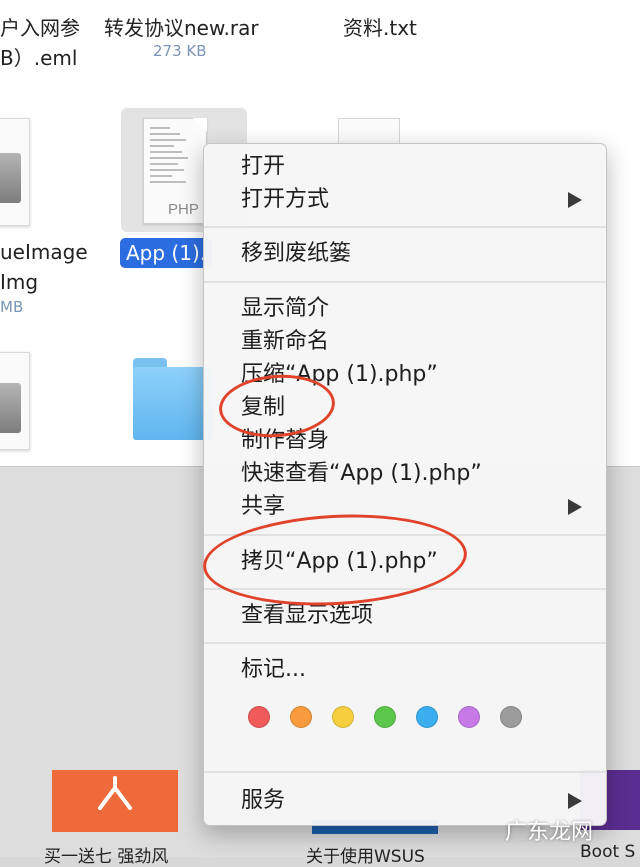  I want to click on menu-item-services: 服务, so click(263, 801).